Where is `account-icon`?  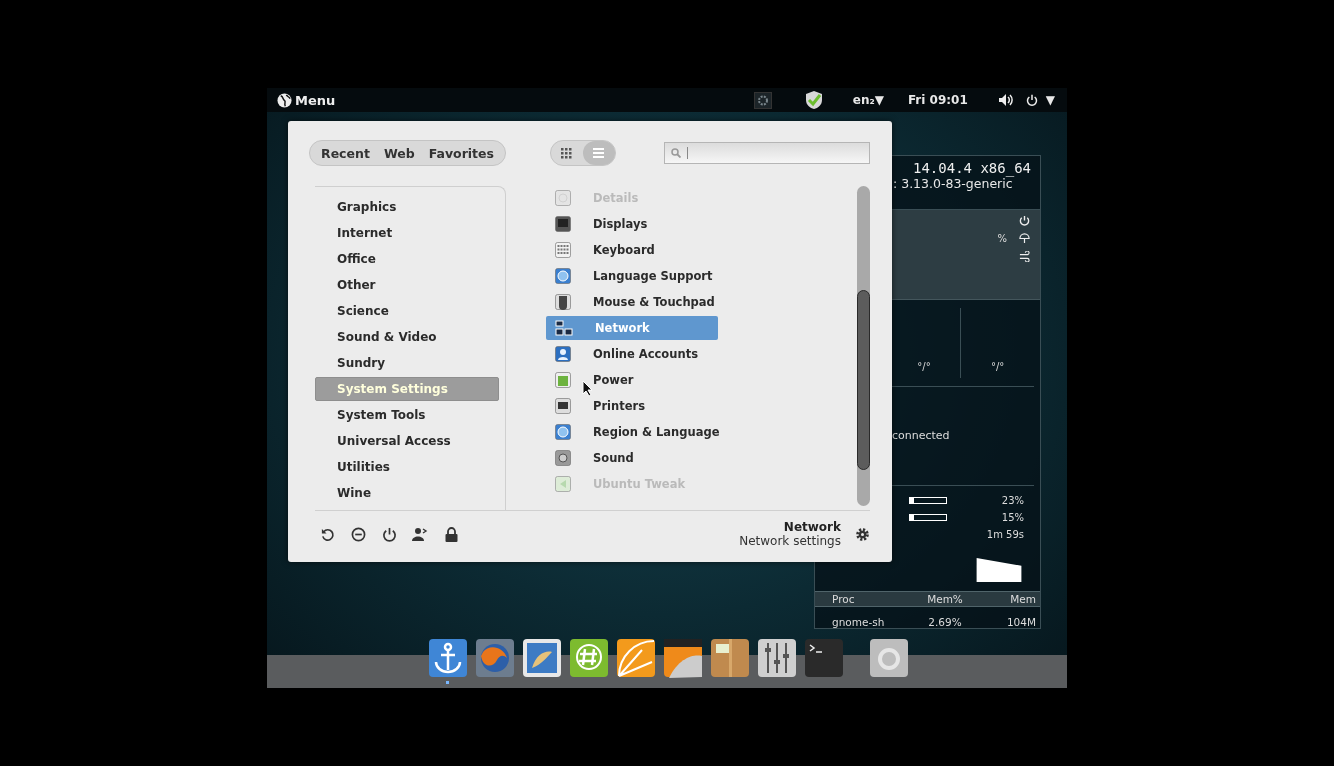
account-icon is located at coordinates (563, 354).